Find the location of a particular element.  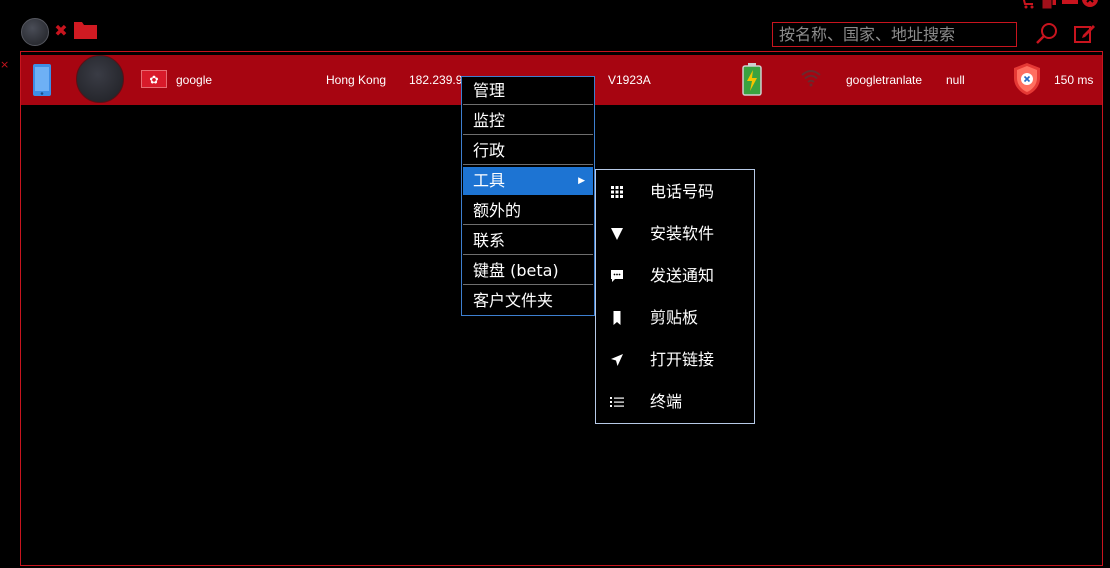

hong-kong-flag-icon: ✿ is located at coordinates (154, 79).